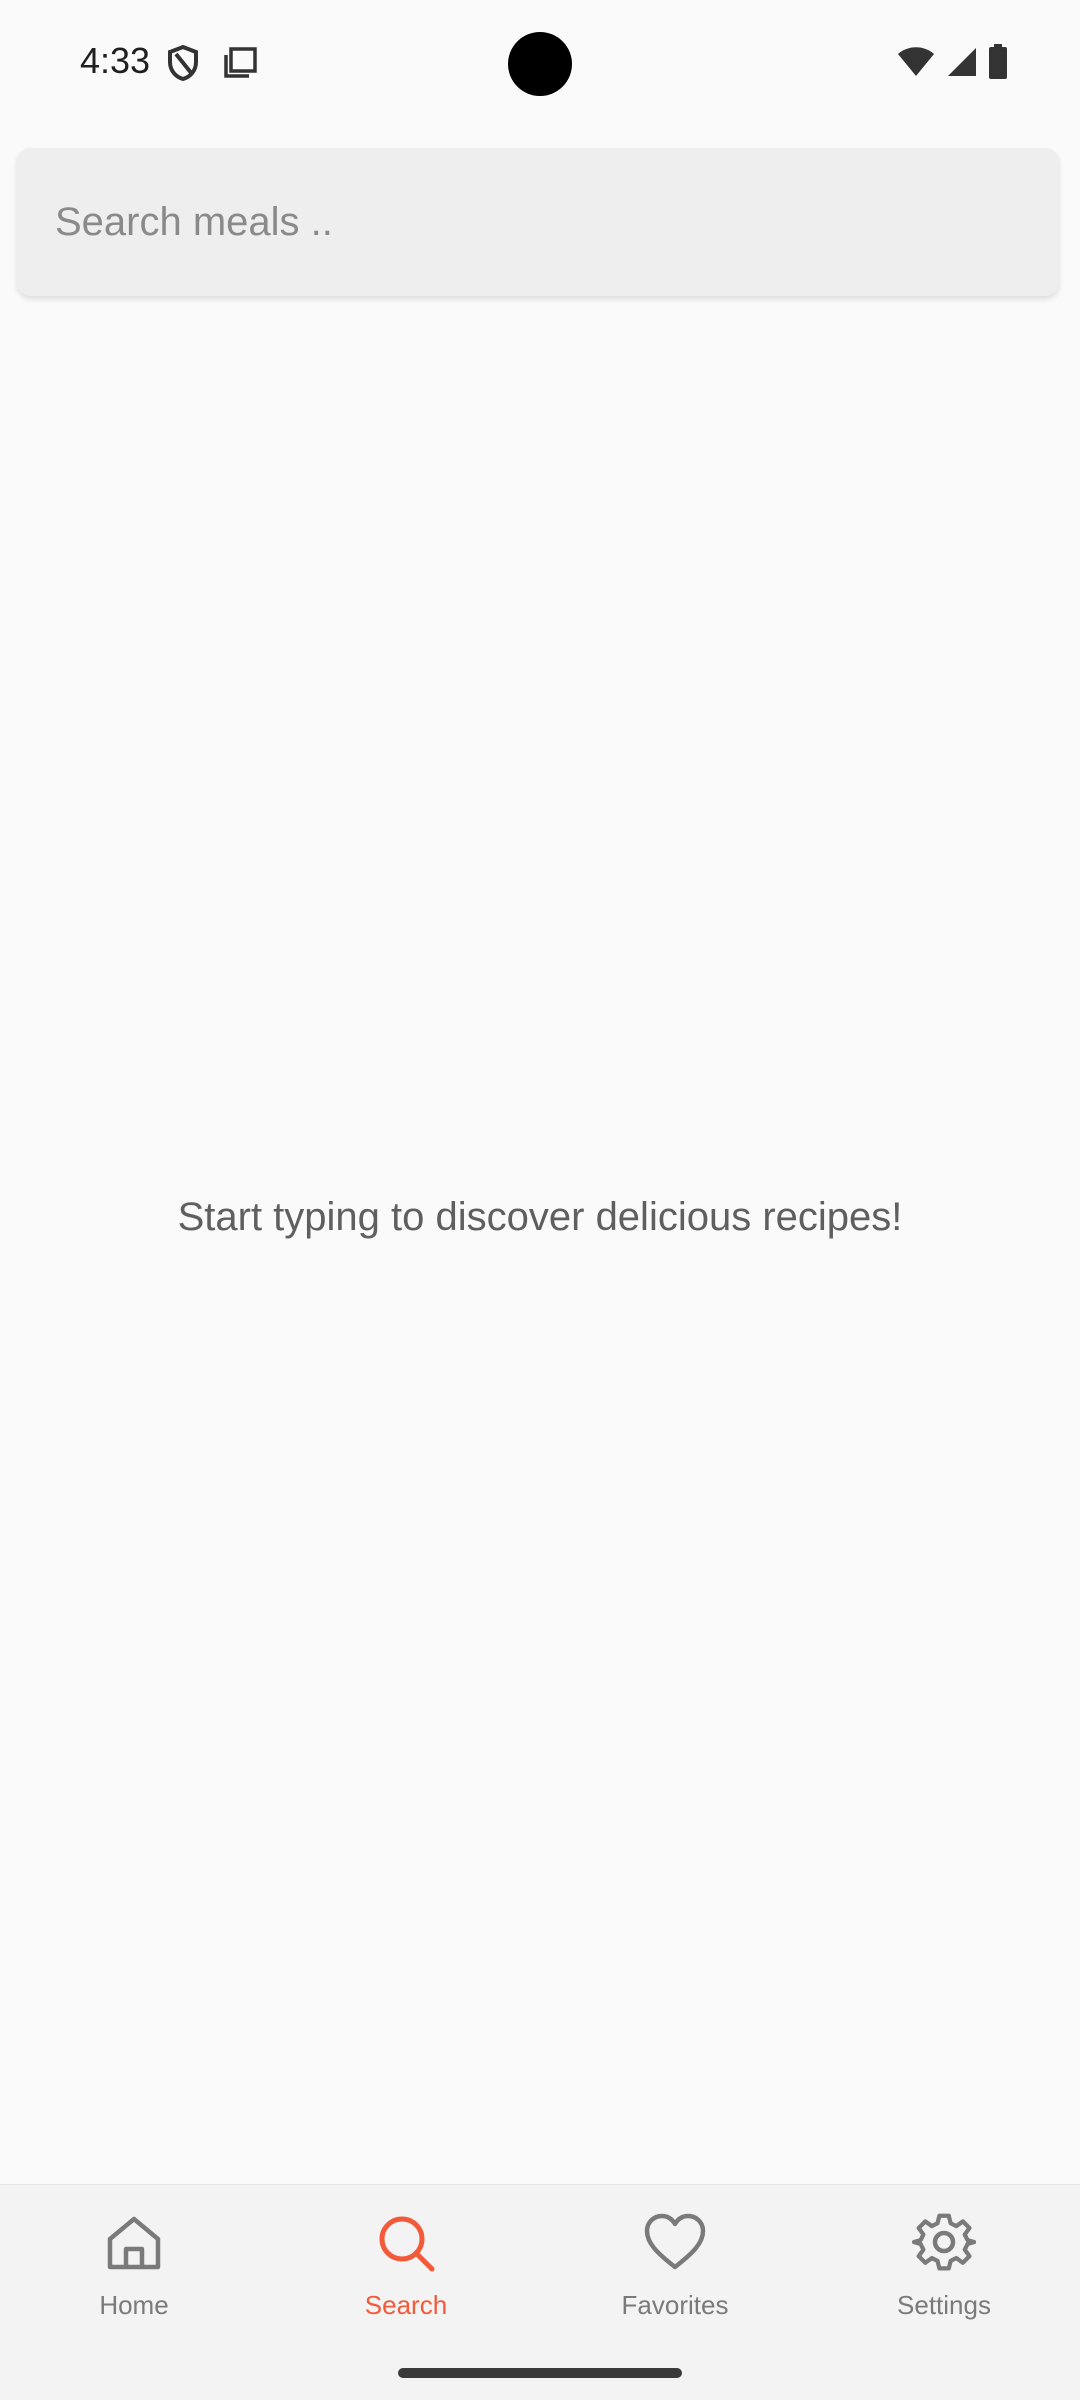 The width and height of the screenshot is (1080, 2400). I want to click on signal-icon, so click(962, 64).